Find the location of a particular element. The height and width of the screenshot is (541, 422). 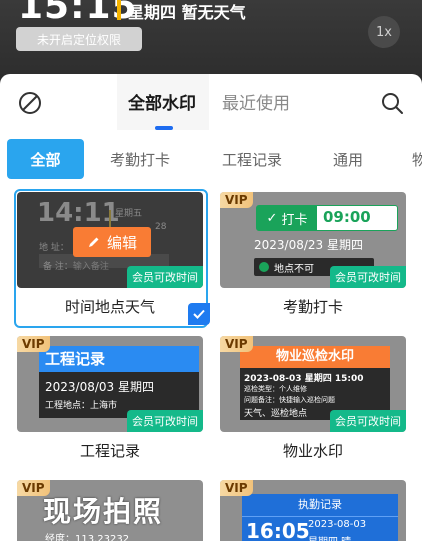

card-thumbnail: 执勤记录 16:05 2023-08-03 星期四 晴 VIP is located at coordinates (313, 510).